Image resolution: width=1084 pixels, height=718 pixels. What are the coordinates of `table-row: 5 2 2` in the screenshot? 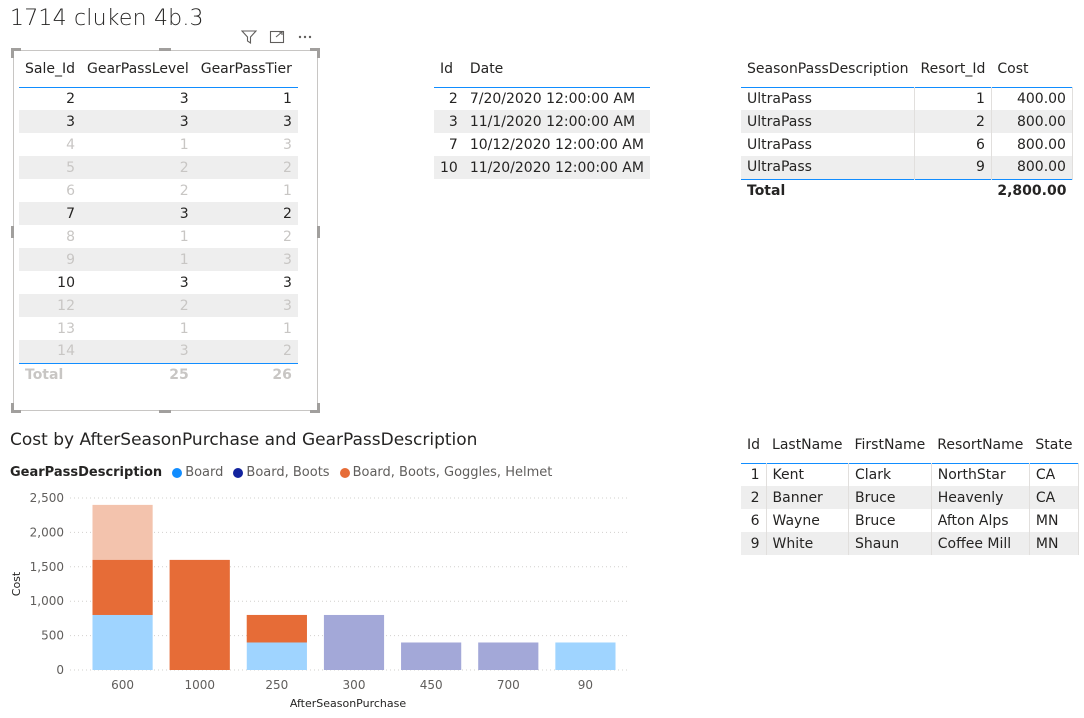 It's located at (158, 167).